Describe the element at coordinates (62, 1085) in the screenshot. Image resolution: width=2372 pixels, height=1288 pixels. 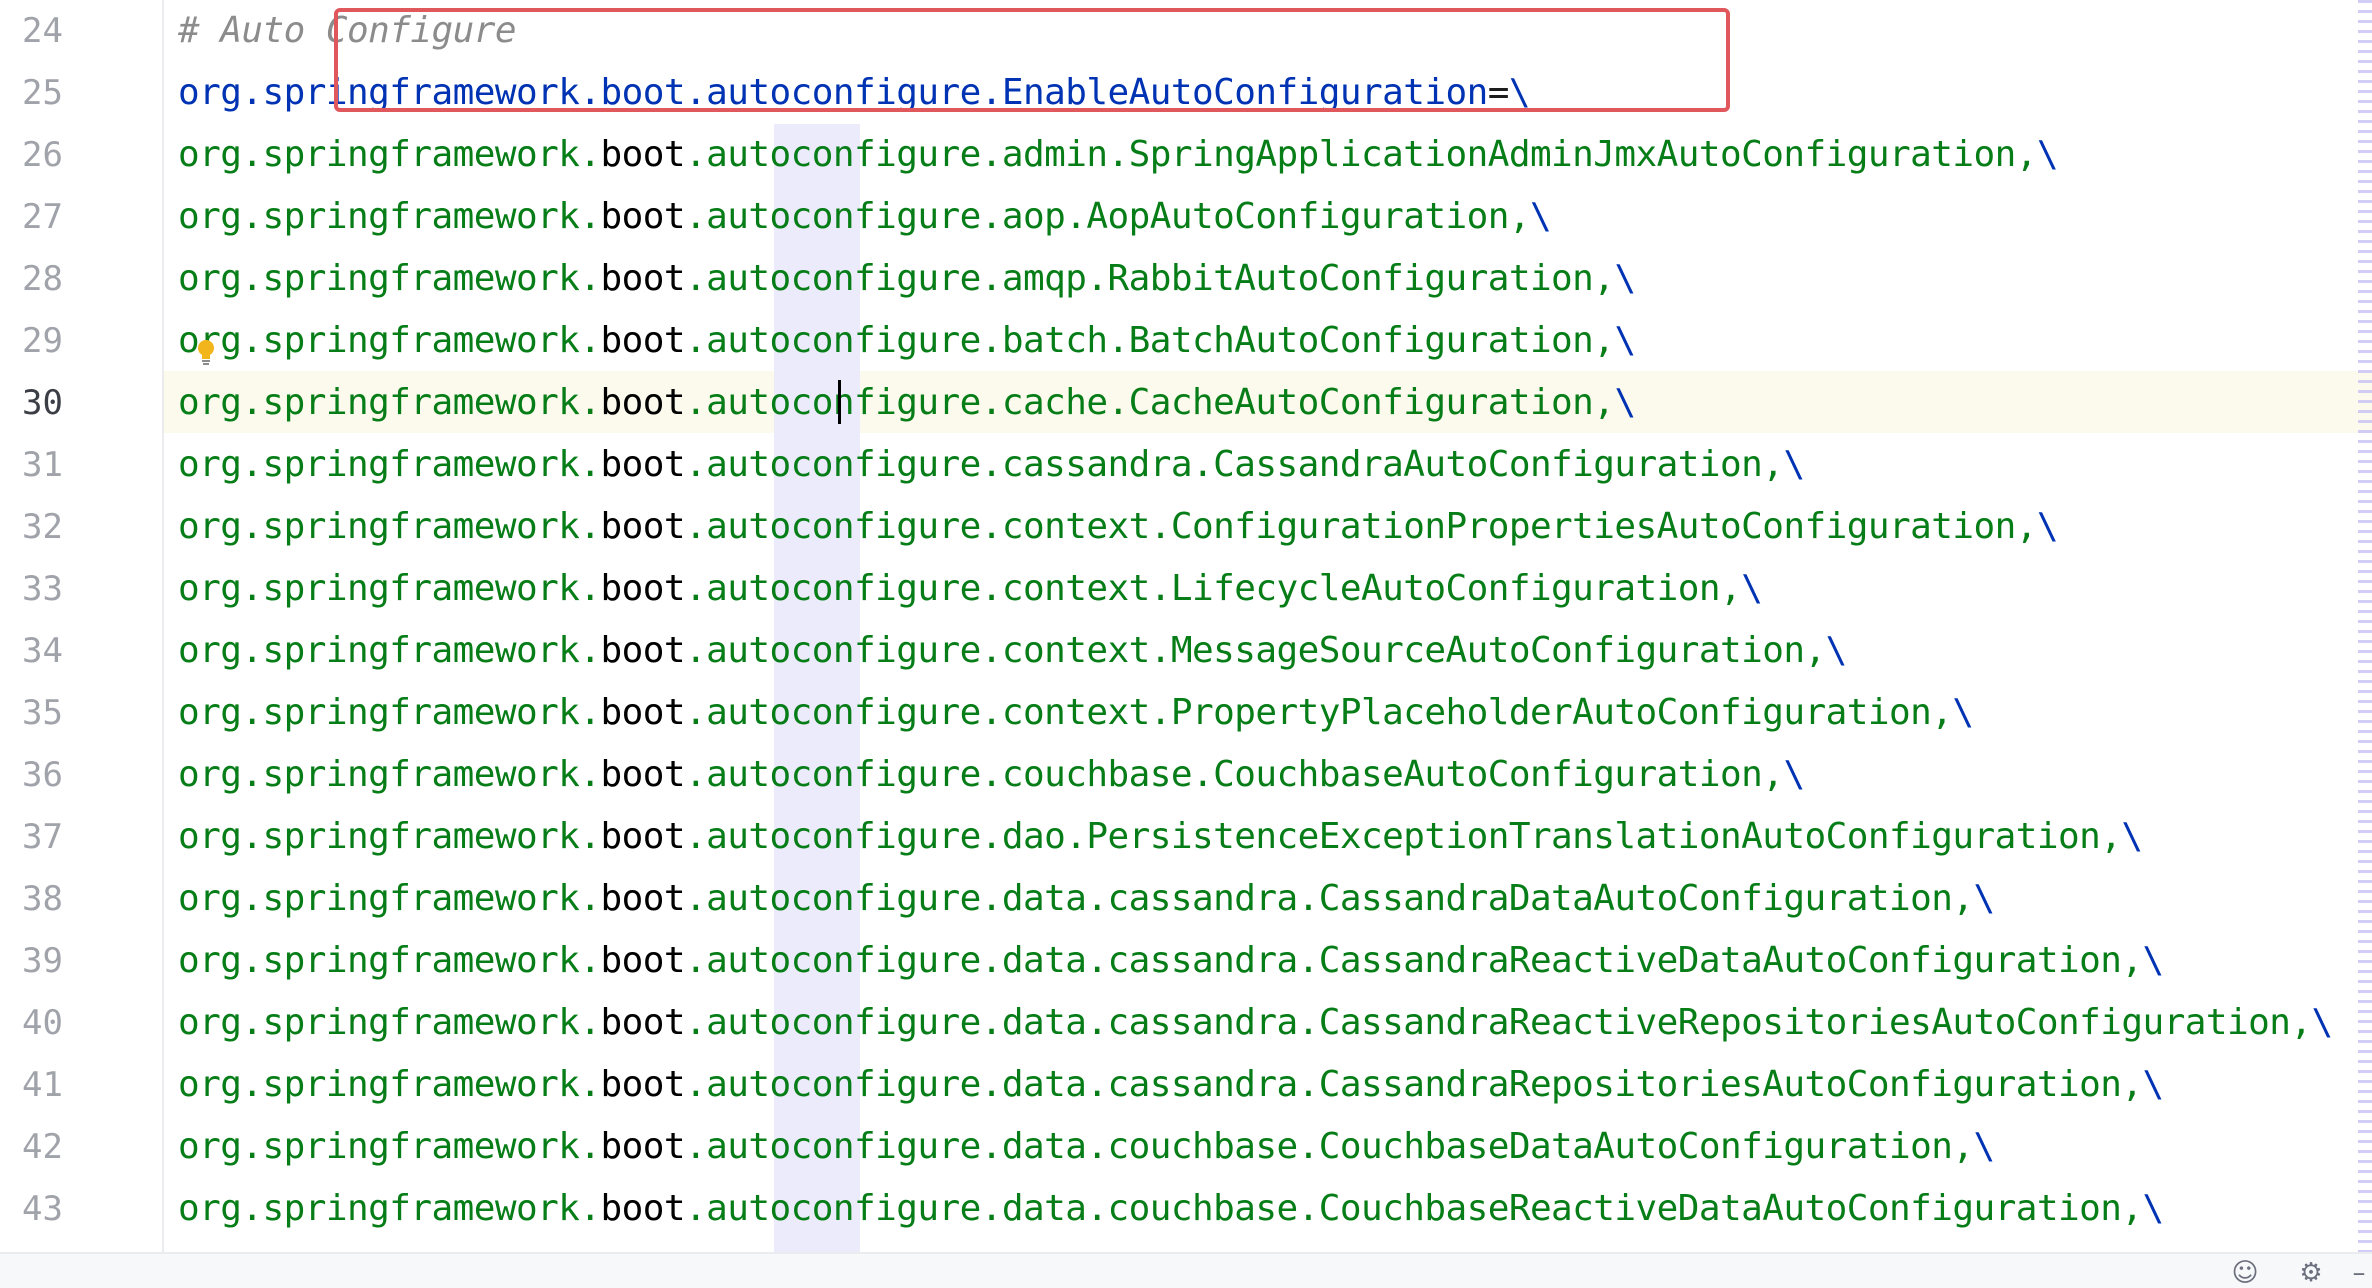
I see `line-number: 41` at that location.